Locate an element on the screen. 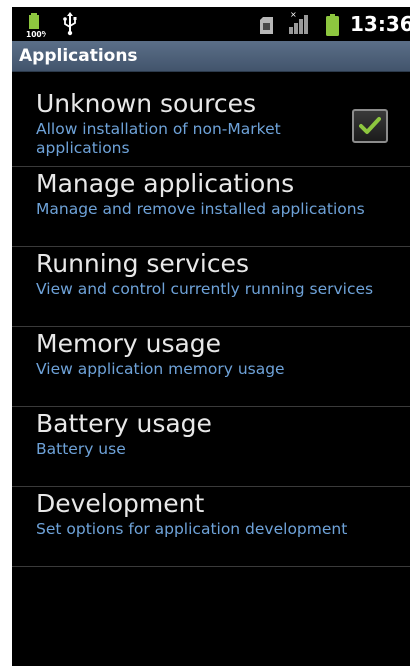  setting-subtitle: Battery use is located at coordinates (81, 449).